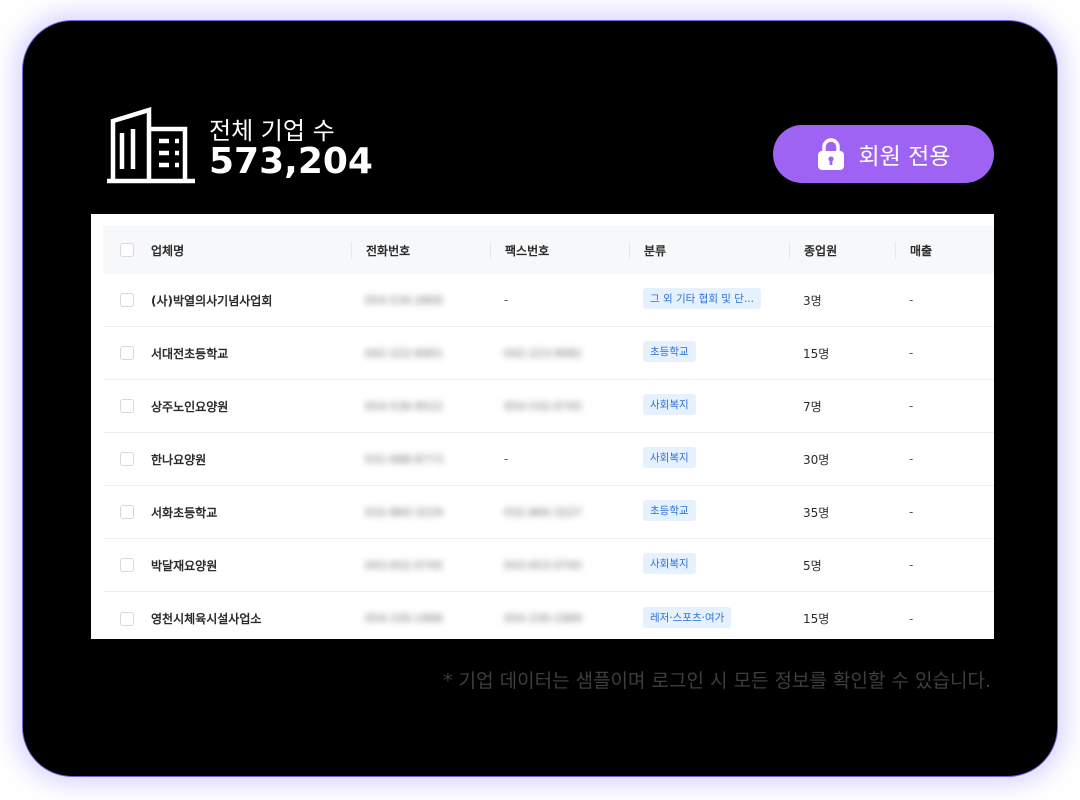 The height and width of the screenshot is (800, 1080). I want to click on column-header-phone: 전화번호, so click(420, 250).